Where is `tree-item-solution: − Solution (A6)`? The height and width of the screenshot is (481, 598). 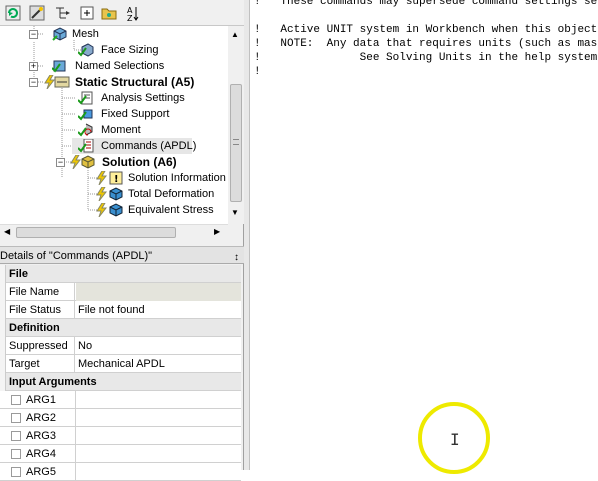 tree-item-solution: − Solution (A6) is located at coordinates (114, 162).